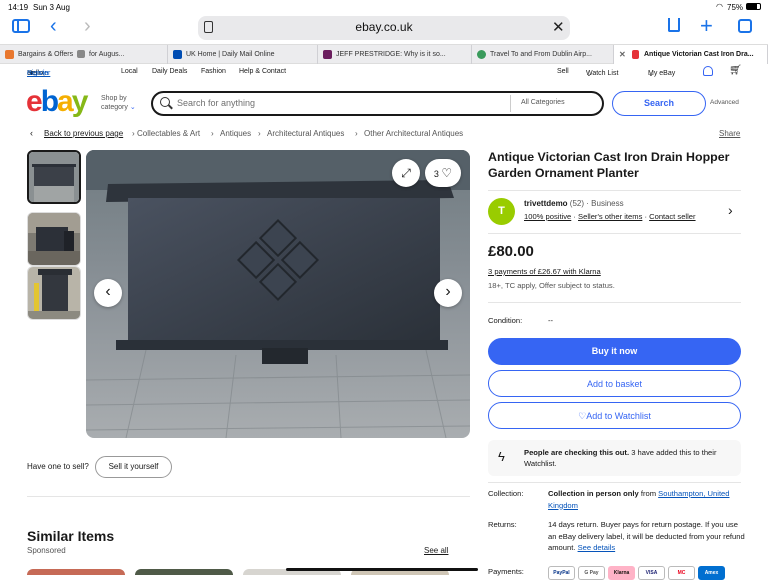 The image size is (768, 580). Describe the element at coordinates (506, 493) in the screenshot. I see `collection-label: Collection:` at that location.